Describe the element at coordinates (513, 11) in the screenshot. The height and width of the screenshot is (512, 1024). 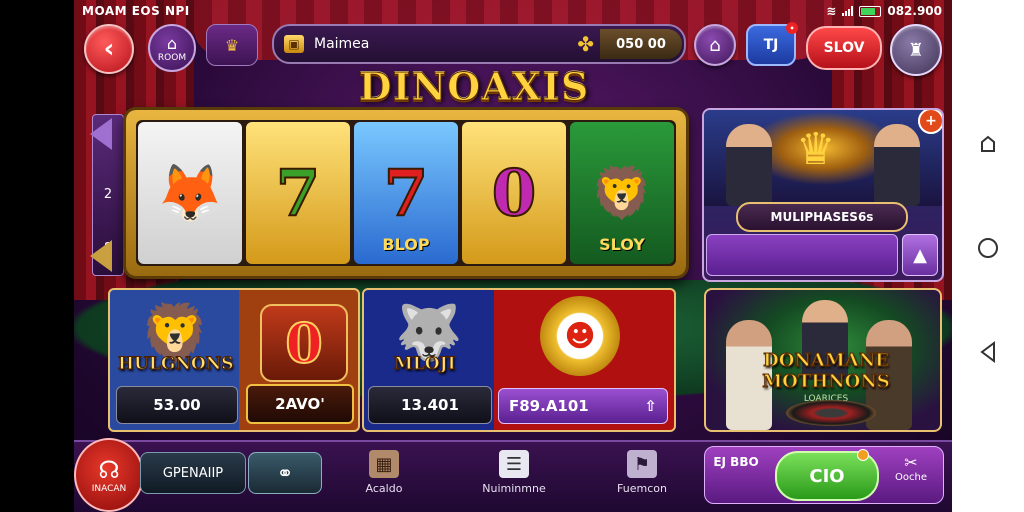
I see `status-bar: MOAM EOS NPI ≋ 082.900` at that location.